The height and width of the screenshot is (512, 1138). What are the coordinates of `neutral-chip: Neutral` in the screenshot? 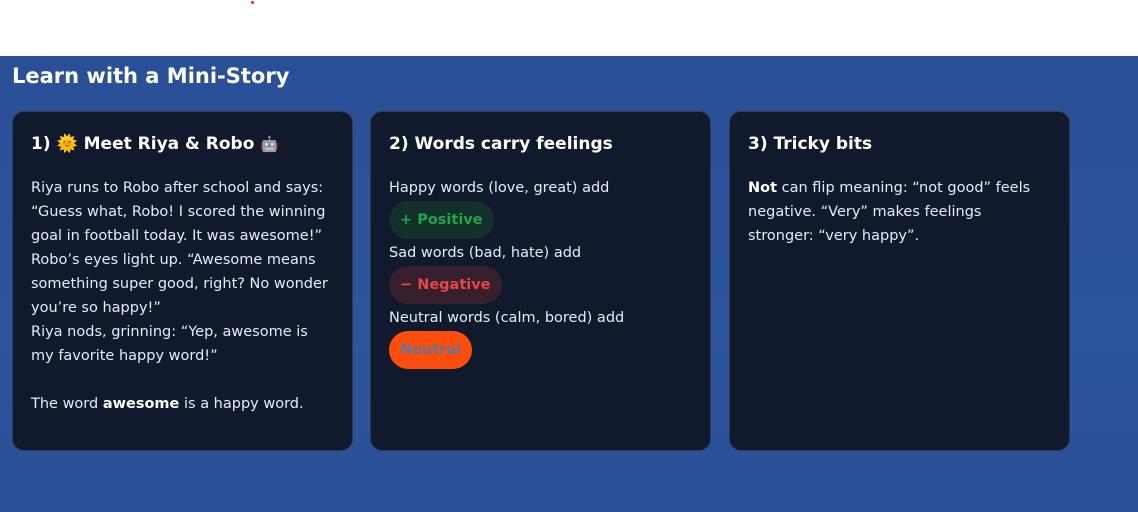 It's located at (431, 350).